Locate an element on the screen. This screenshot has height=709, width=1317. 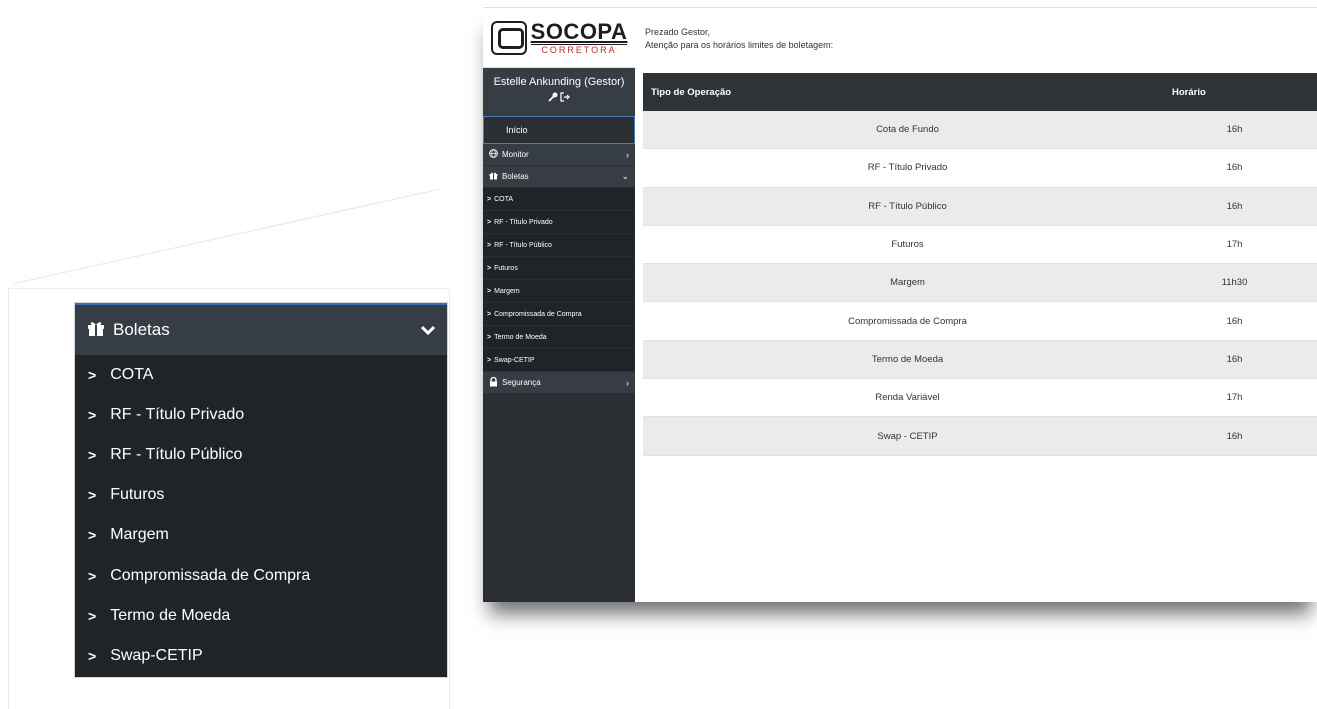
zoom-item-label: Futuros is located at coordinates (137, 495).